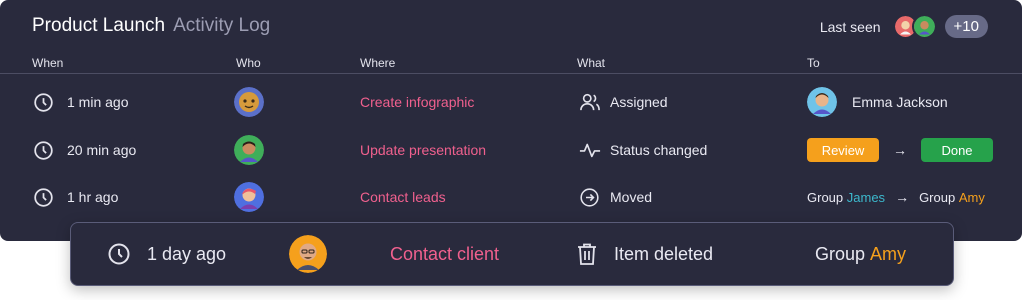  What do you see at coordinates (966, 26) in the screenshot?
I see `more-users-badge: +10` at bounding box center [966, 26].